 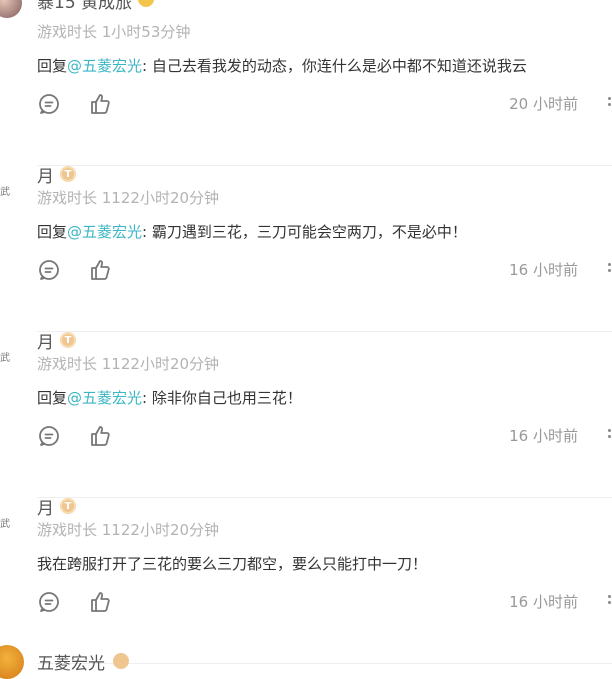 I want to click on commenter-name: 五菱宏光, so click(x=71, y=661).